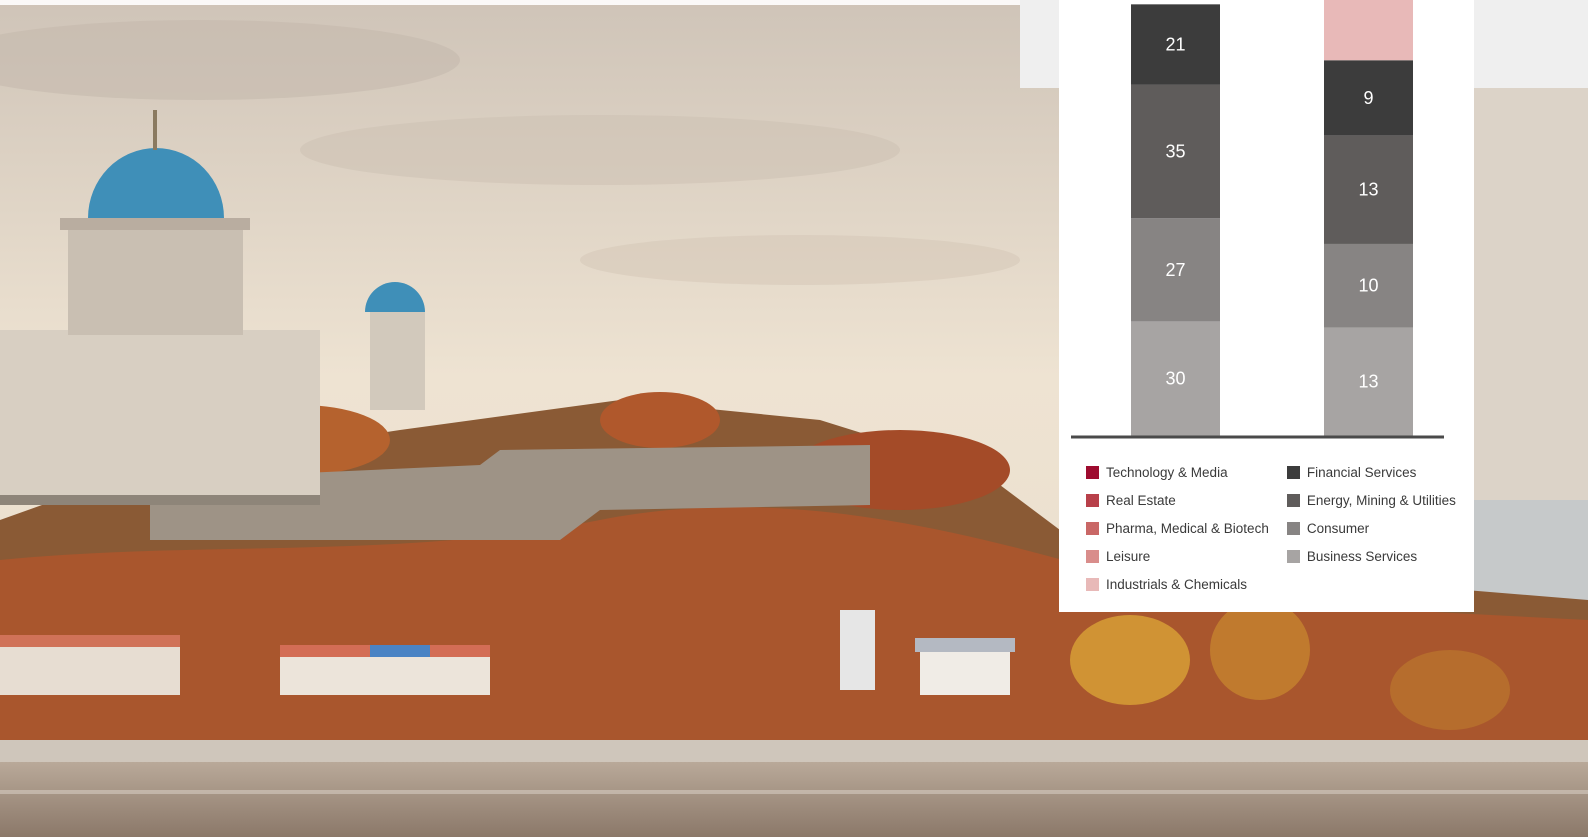 This screenshot has height=837, width=1588. What do you see at coordinates (1293, 528) in the screenshot?
I see `legend-swatch-consumer` at bounding box center [1293, 528].